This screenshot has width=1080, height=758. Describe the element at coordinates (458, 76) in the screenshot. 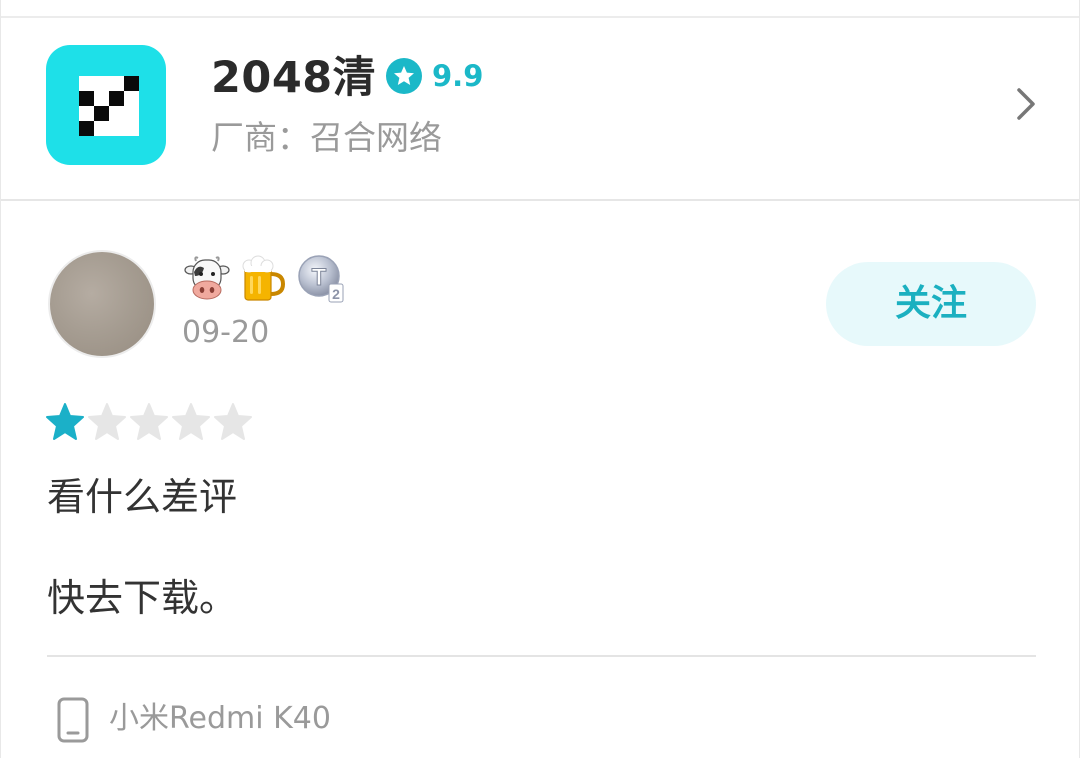

I see `app-rating-score: 9.9` at that location.